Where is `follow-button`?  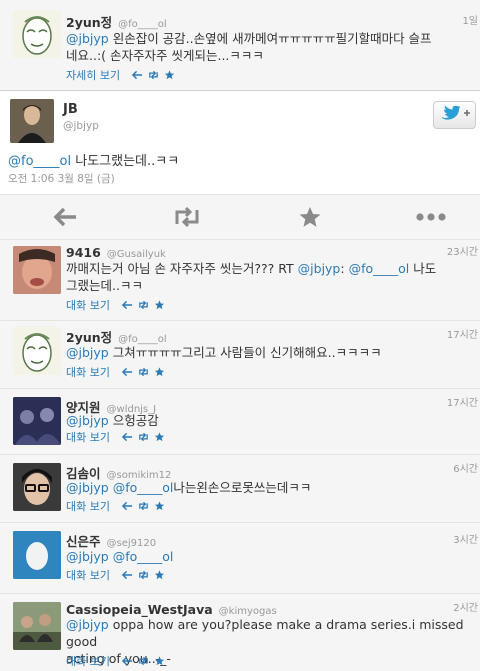
follow-button is located at coordinates (454, 115).